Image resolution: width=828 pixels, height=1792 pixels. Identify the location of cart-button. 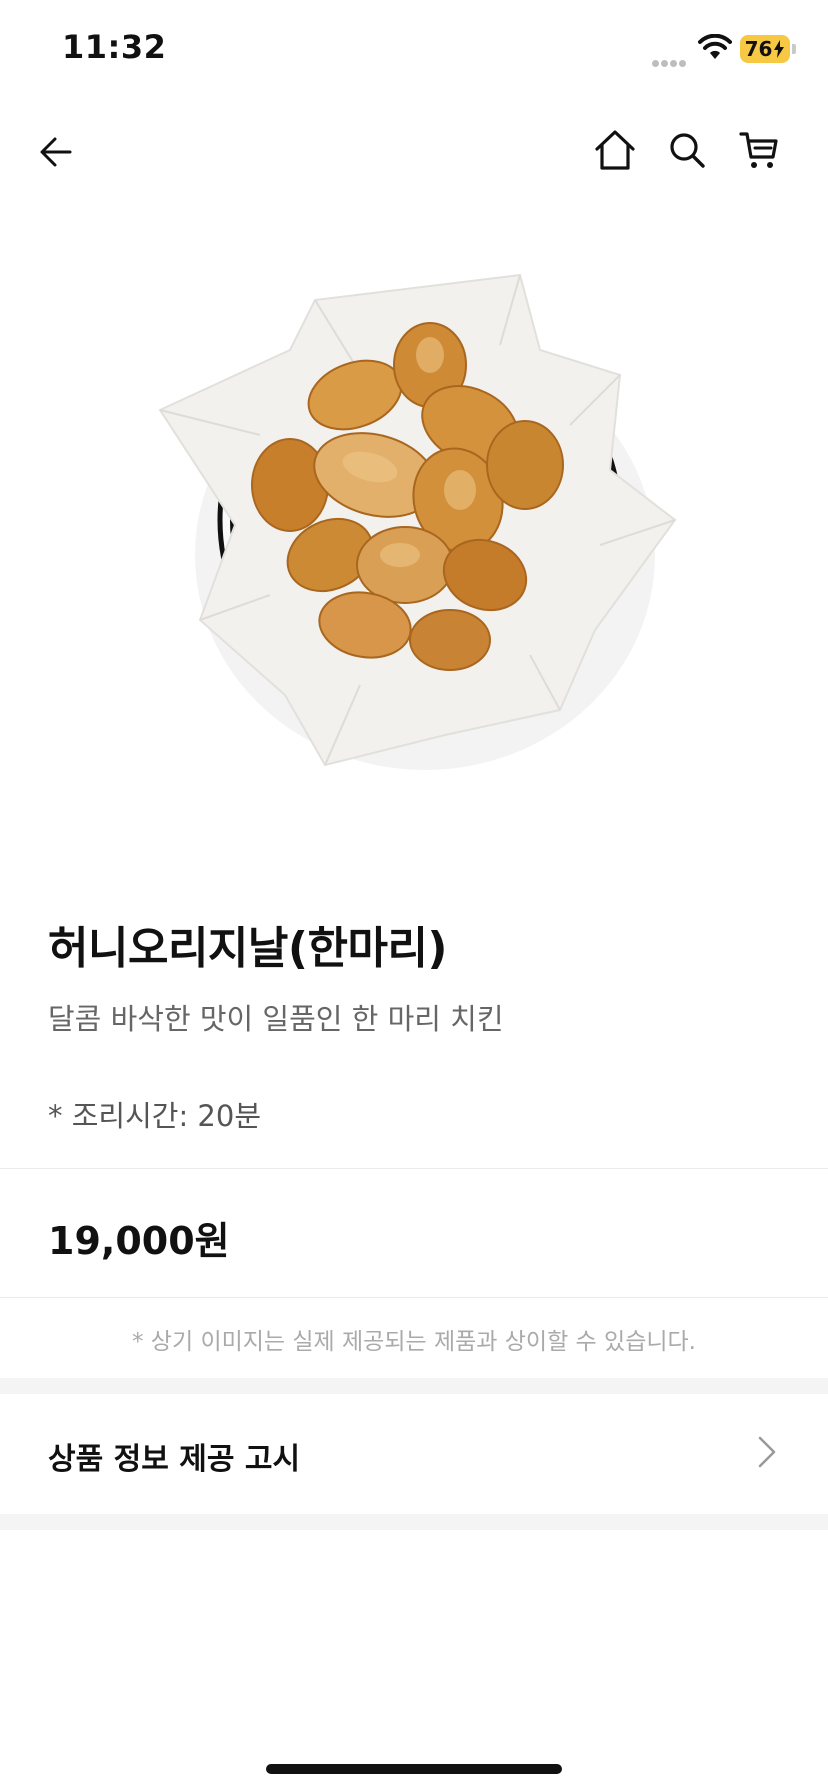
(760, 150).